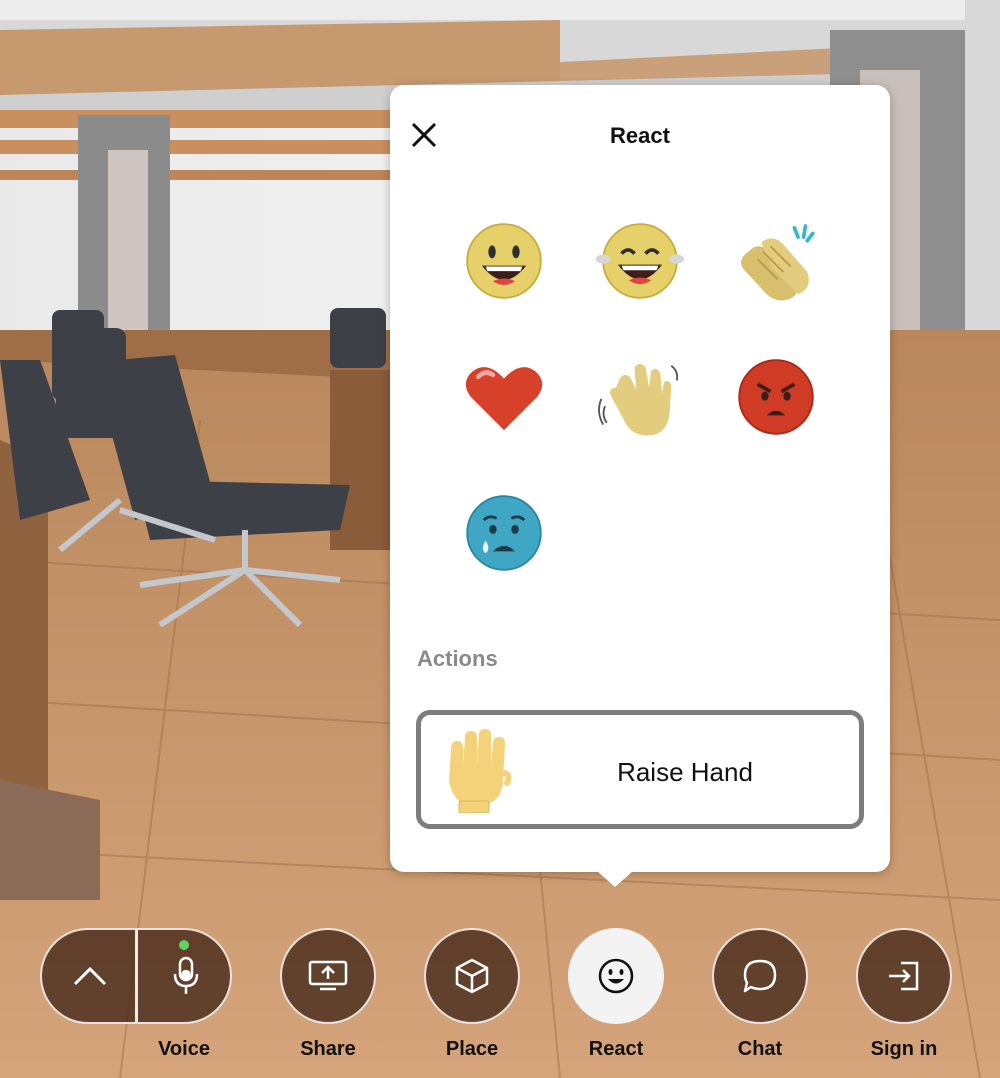 Image resolution: width=1000 pixels, height=1078 pixels. I want to click on clapping-hands-icon, so click(778, 262).